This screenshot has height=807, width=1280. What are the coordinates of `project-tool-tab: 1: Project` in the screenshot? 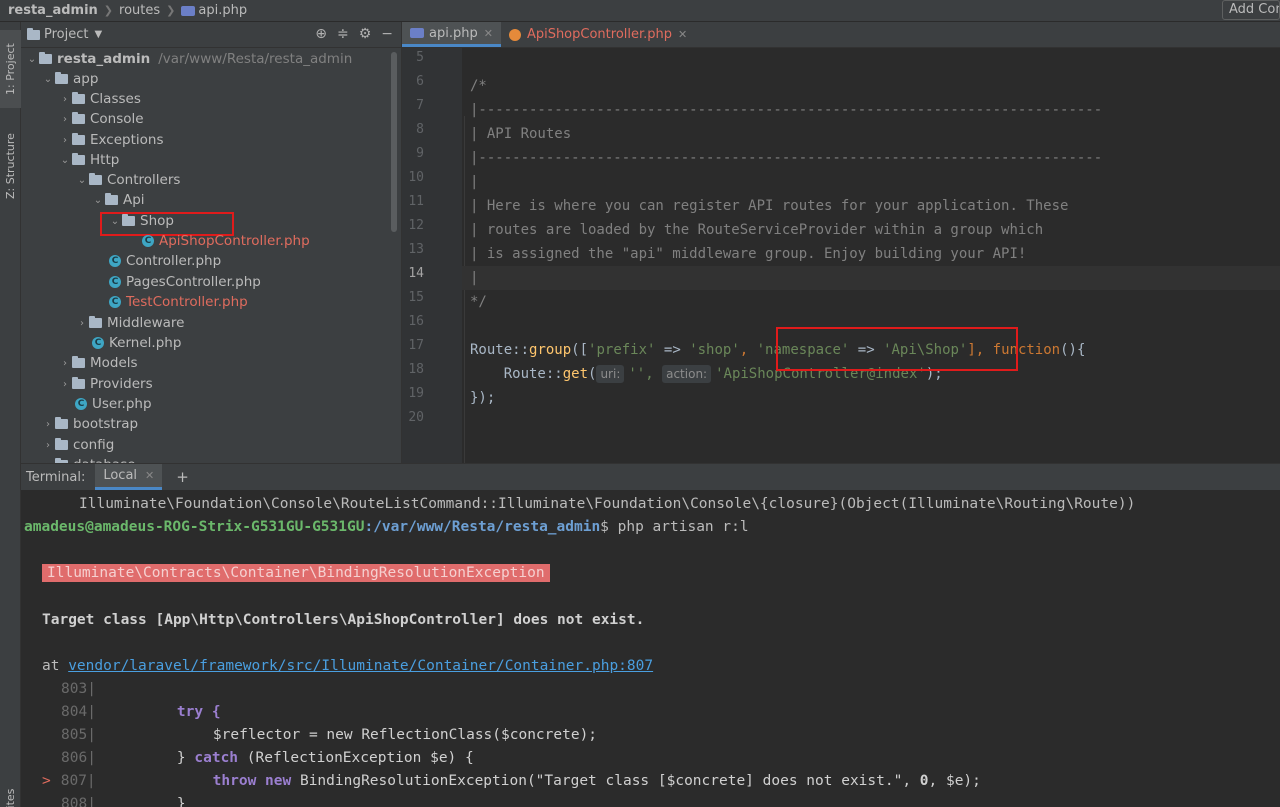 It's located at (10, 69).